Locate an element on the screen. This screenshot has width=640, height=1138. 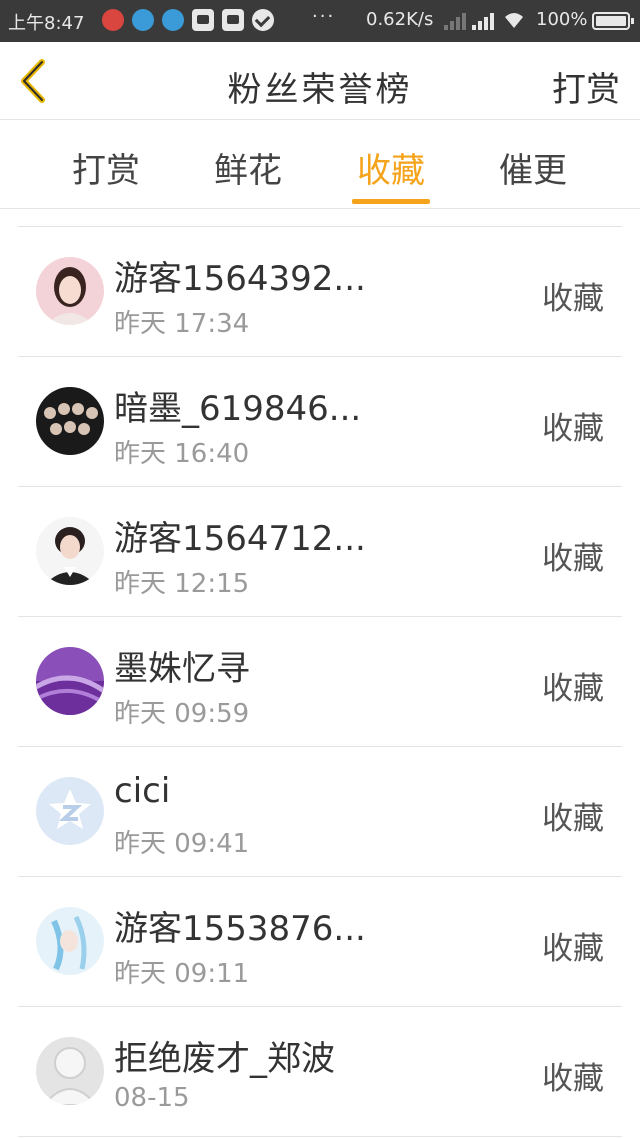
fan-time: 昨天 12:15 is located at coordinates (182, 584).